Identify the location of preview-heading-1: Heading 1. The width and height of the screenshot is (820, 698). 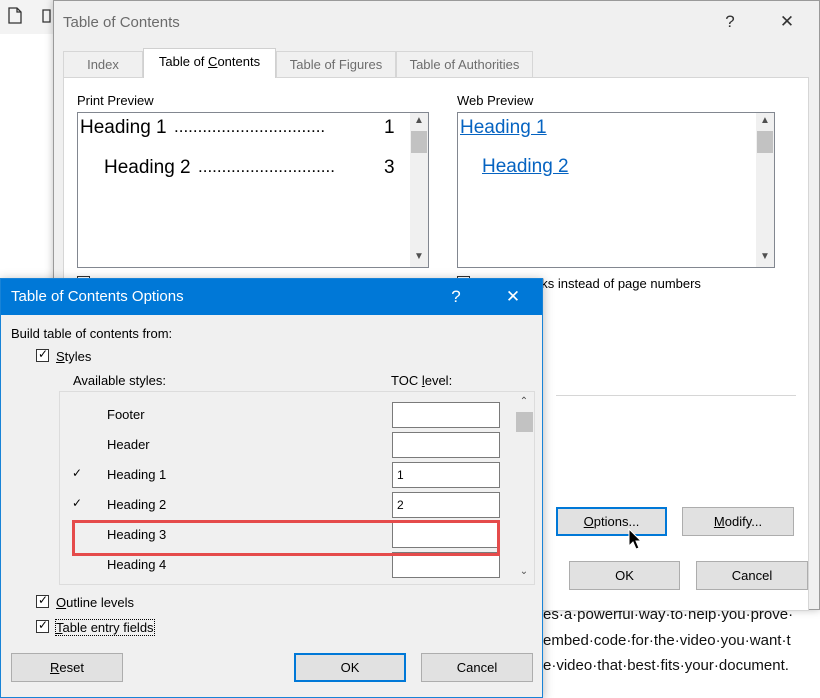
(123, 127).